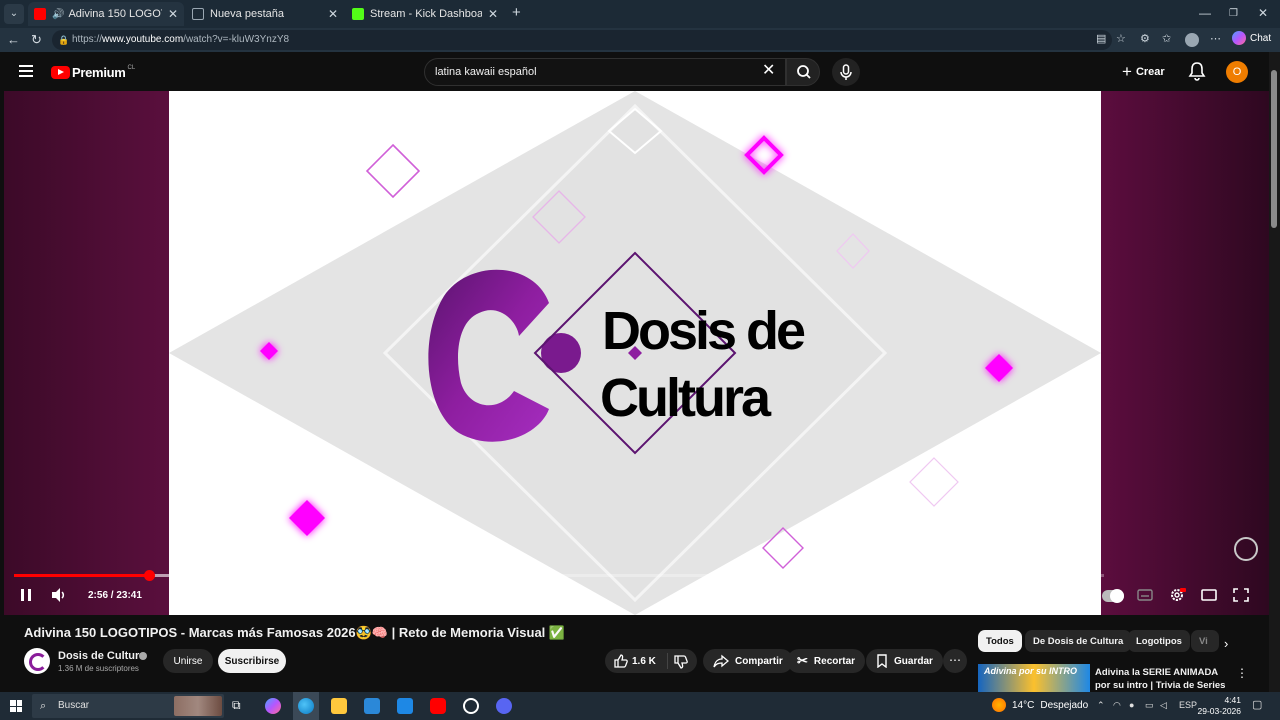  What do you see at coordinates (1241, 595) in the screenshot?
I see `fullscreen-icon` at bounding box center [1241, 595].